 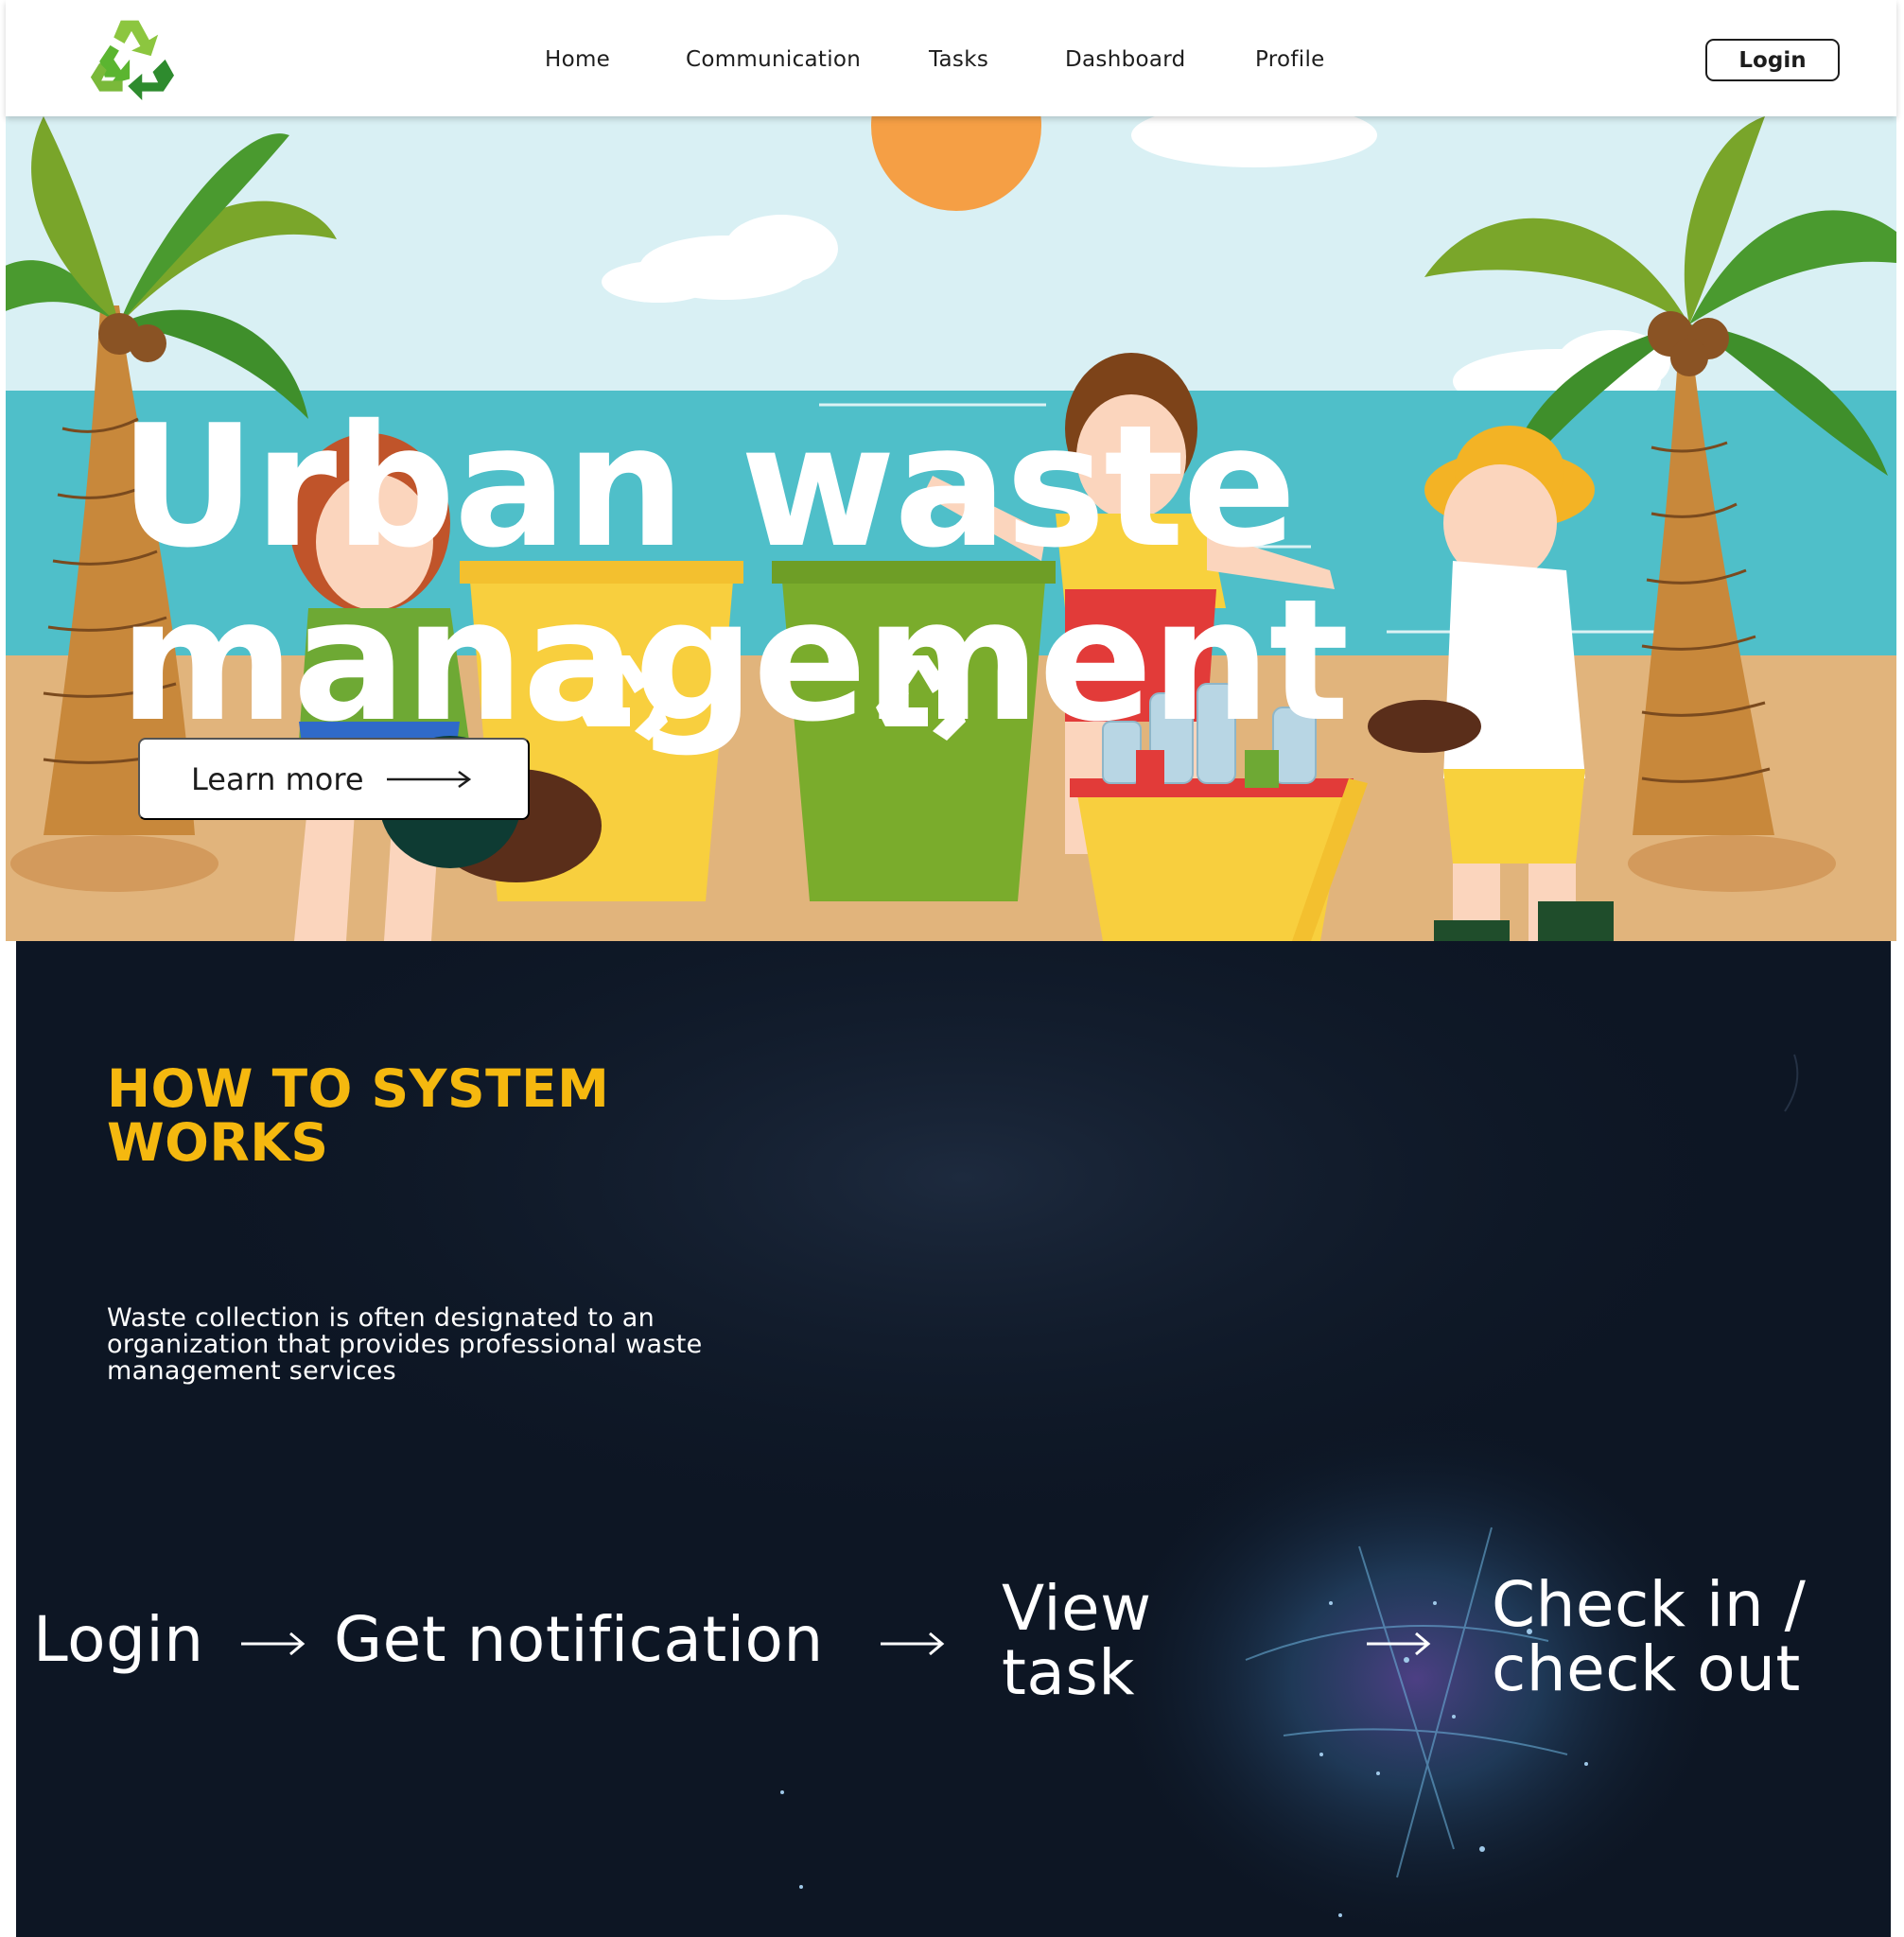 I want to click on step-label: Get notification, so click(x=579, y=1640).